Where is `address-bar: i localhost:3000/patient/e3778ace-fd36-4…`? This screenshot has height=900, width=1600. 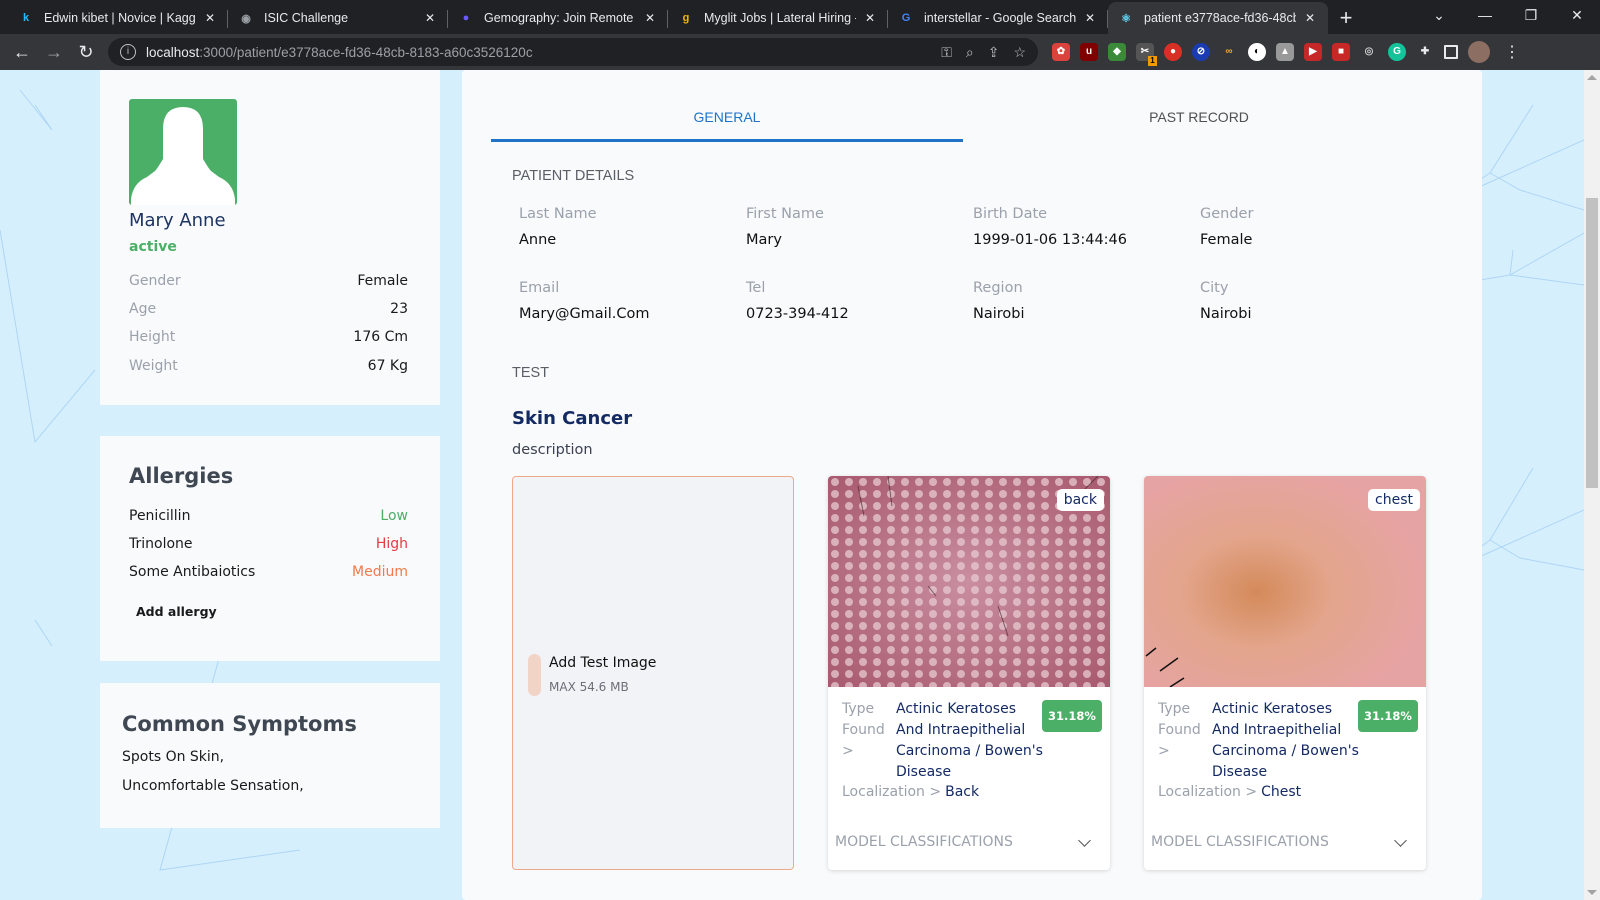
address-bar: i localhost:3000/patient/e3778ace-fd36-4… is located at coordinates (573, 52).